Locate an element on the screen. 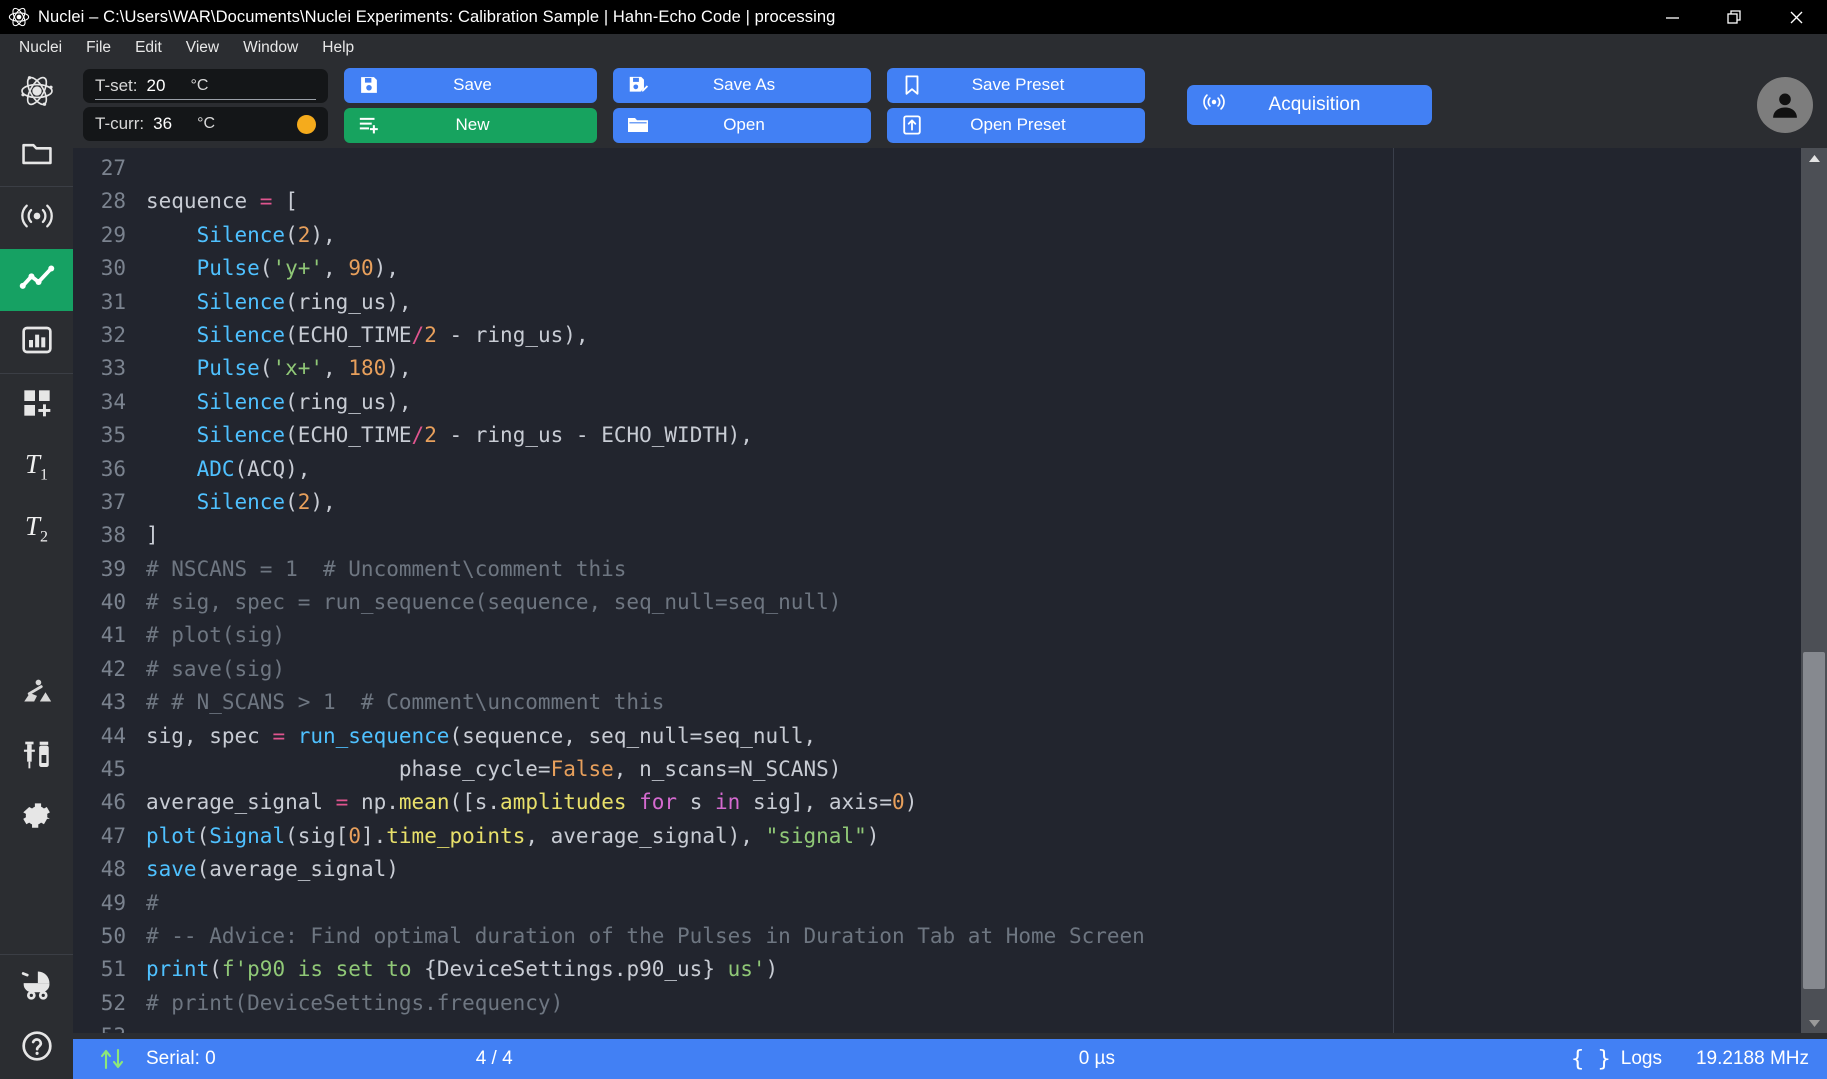 The width and height of the screenshot is (1827, 1079). code-line: # # N_SCANS > 1 # Comment\uncomment this is located at coordinates (769, 702).